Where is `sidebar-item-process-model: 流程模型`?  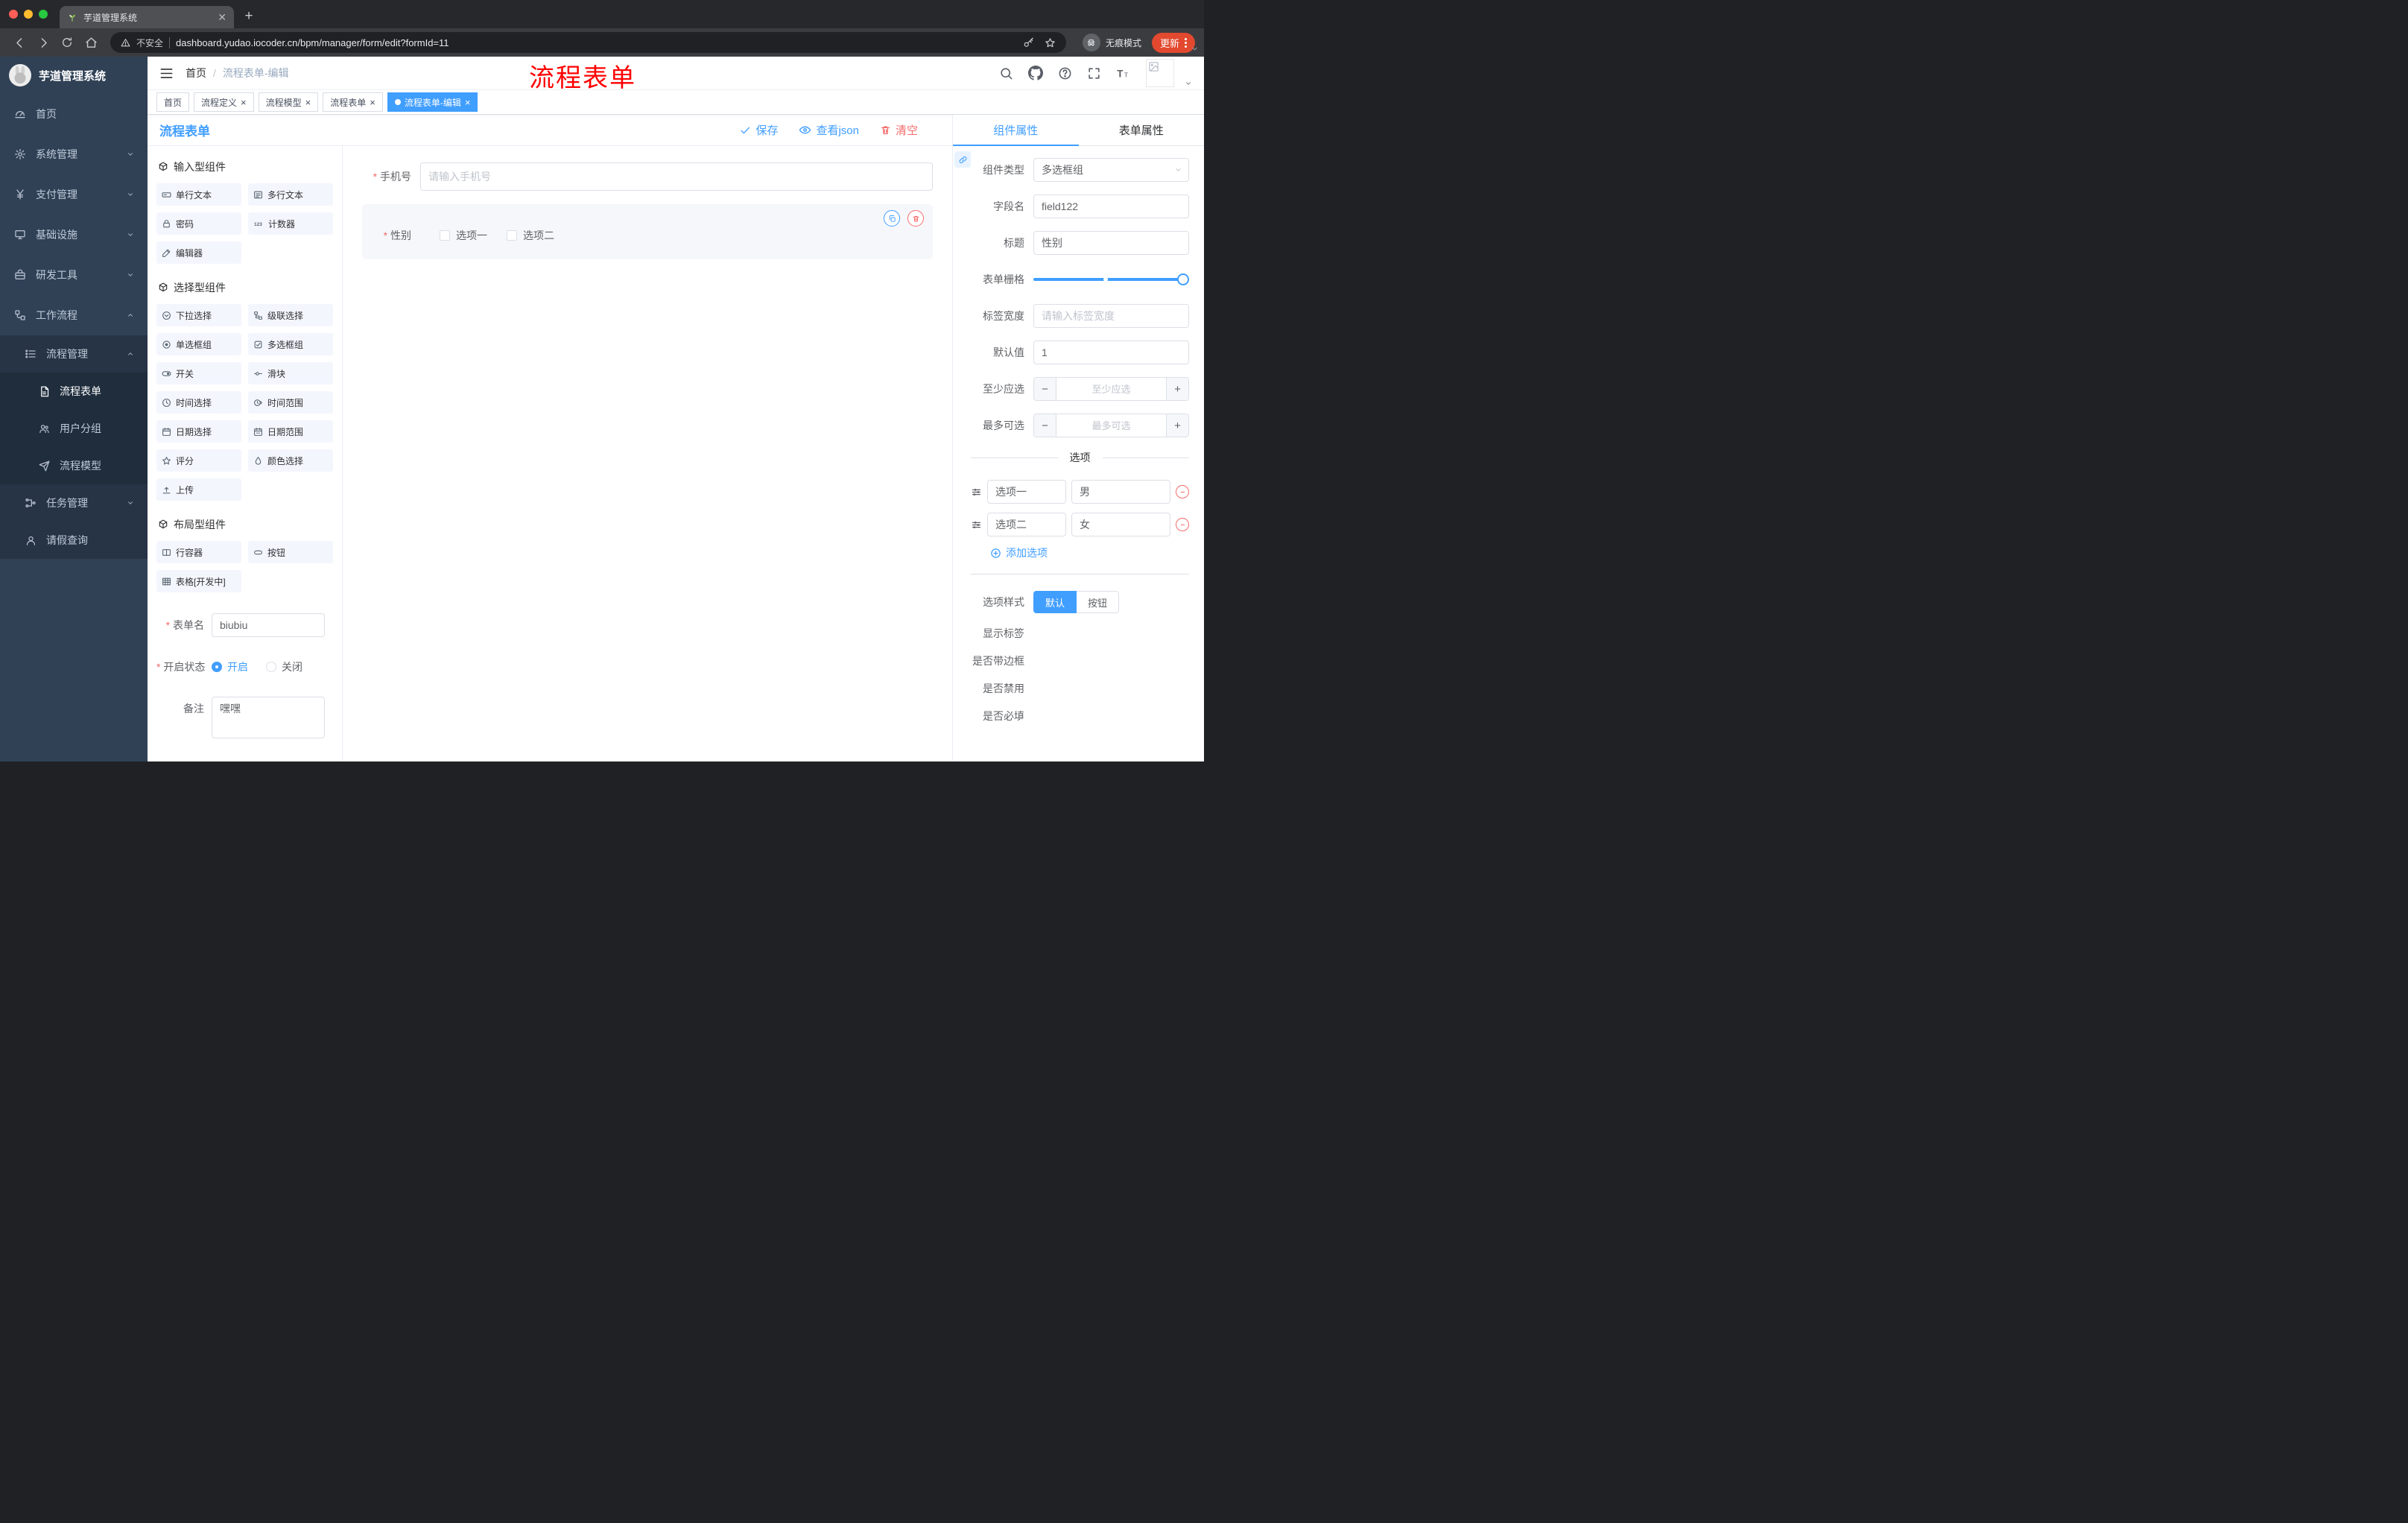
sidebar-item-process-model: 流程模型 is located at coordinates (74, 466).